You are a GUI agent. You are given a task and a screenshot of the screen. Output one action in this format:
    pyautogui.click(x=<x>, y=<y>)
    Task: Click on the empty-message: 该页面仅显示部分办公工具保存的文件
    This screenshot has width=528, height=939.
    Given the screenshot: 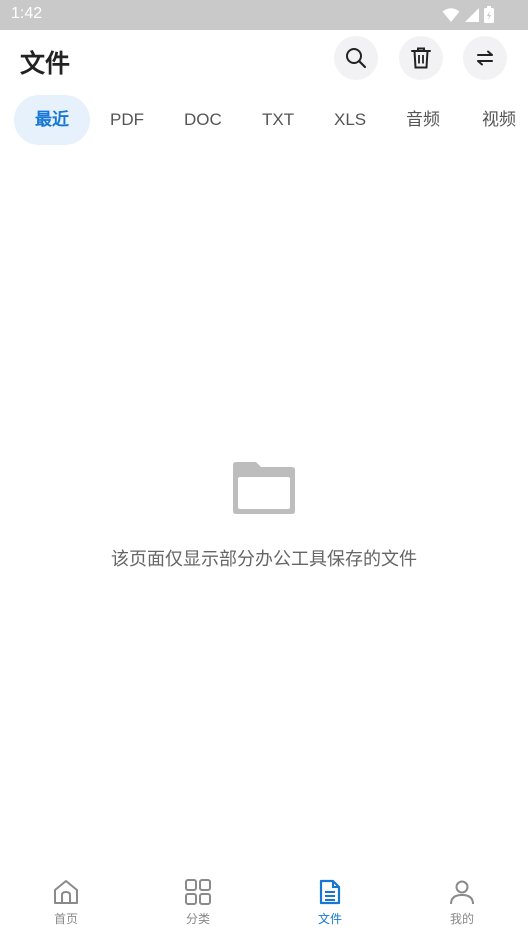 What is the action you would take?
    pyautogui.click(x=264, y=559)
    